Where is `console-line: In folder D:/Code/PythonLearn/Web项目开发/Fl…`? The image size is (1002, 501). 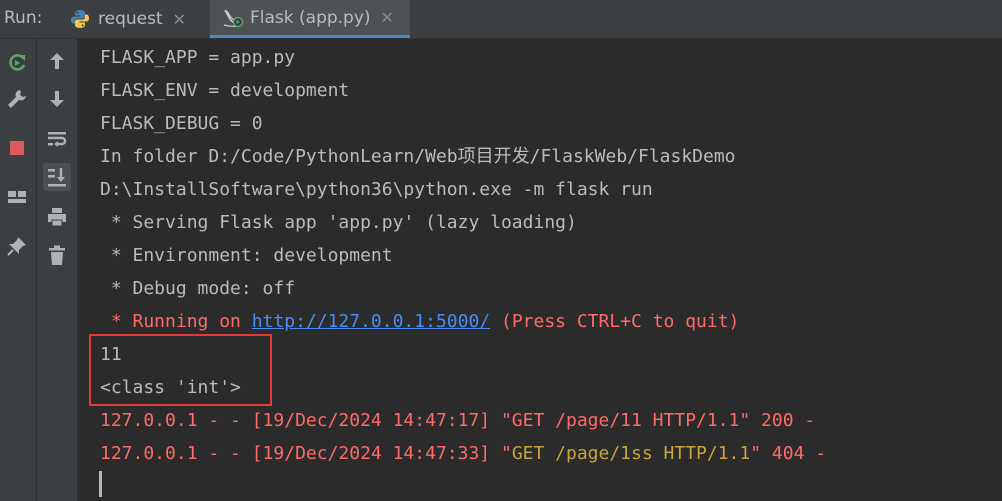
console-line: In folder D:/Code/PythonLearn/Web项目开发/Fl… is located at coordinates (418, 156).